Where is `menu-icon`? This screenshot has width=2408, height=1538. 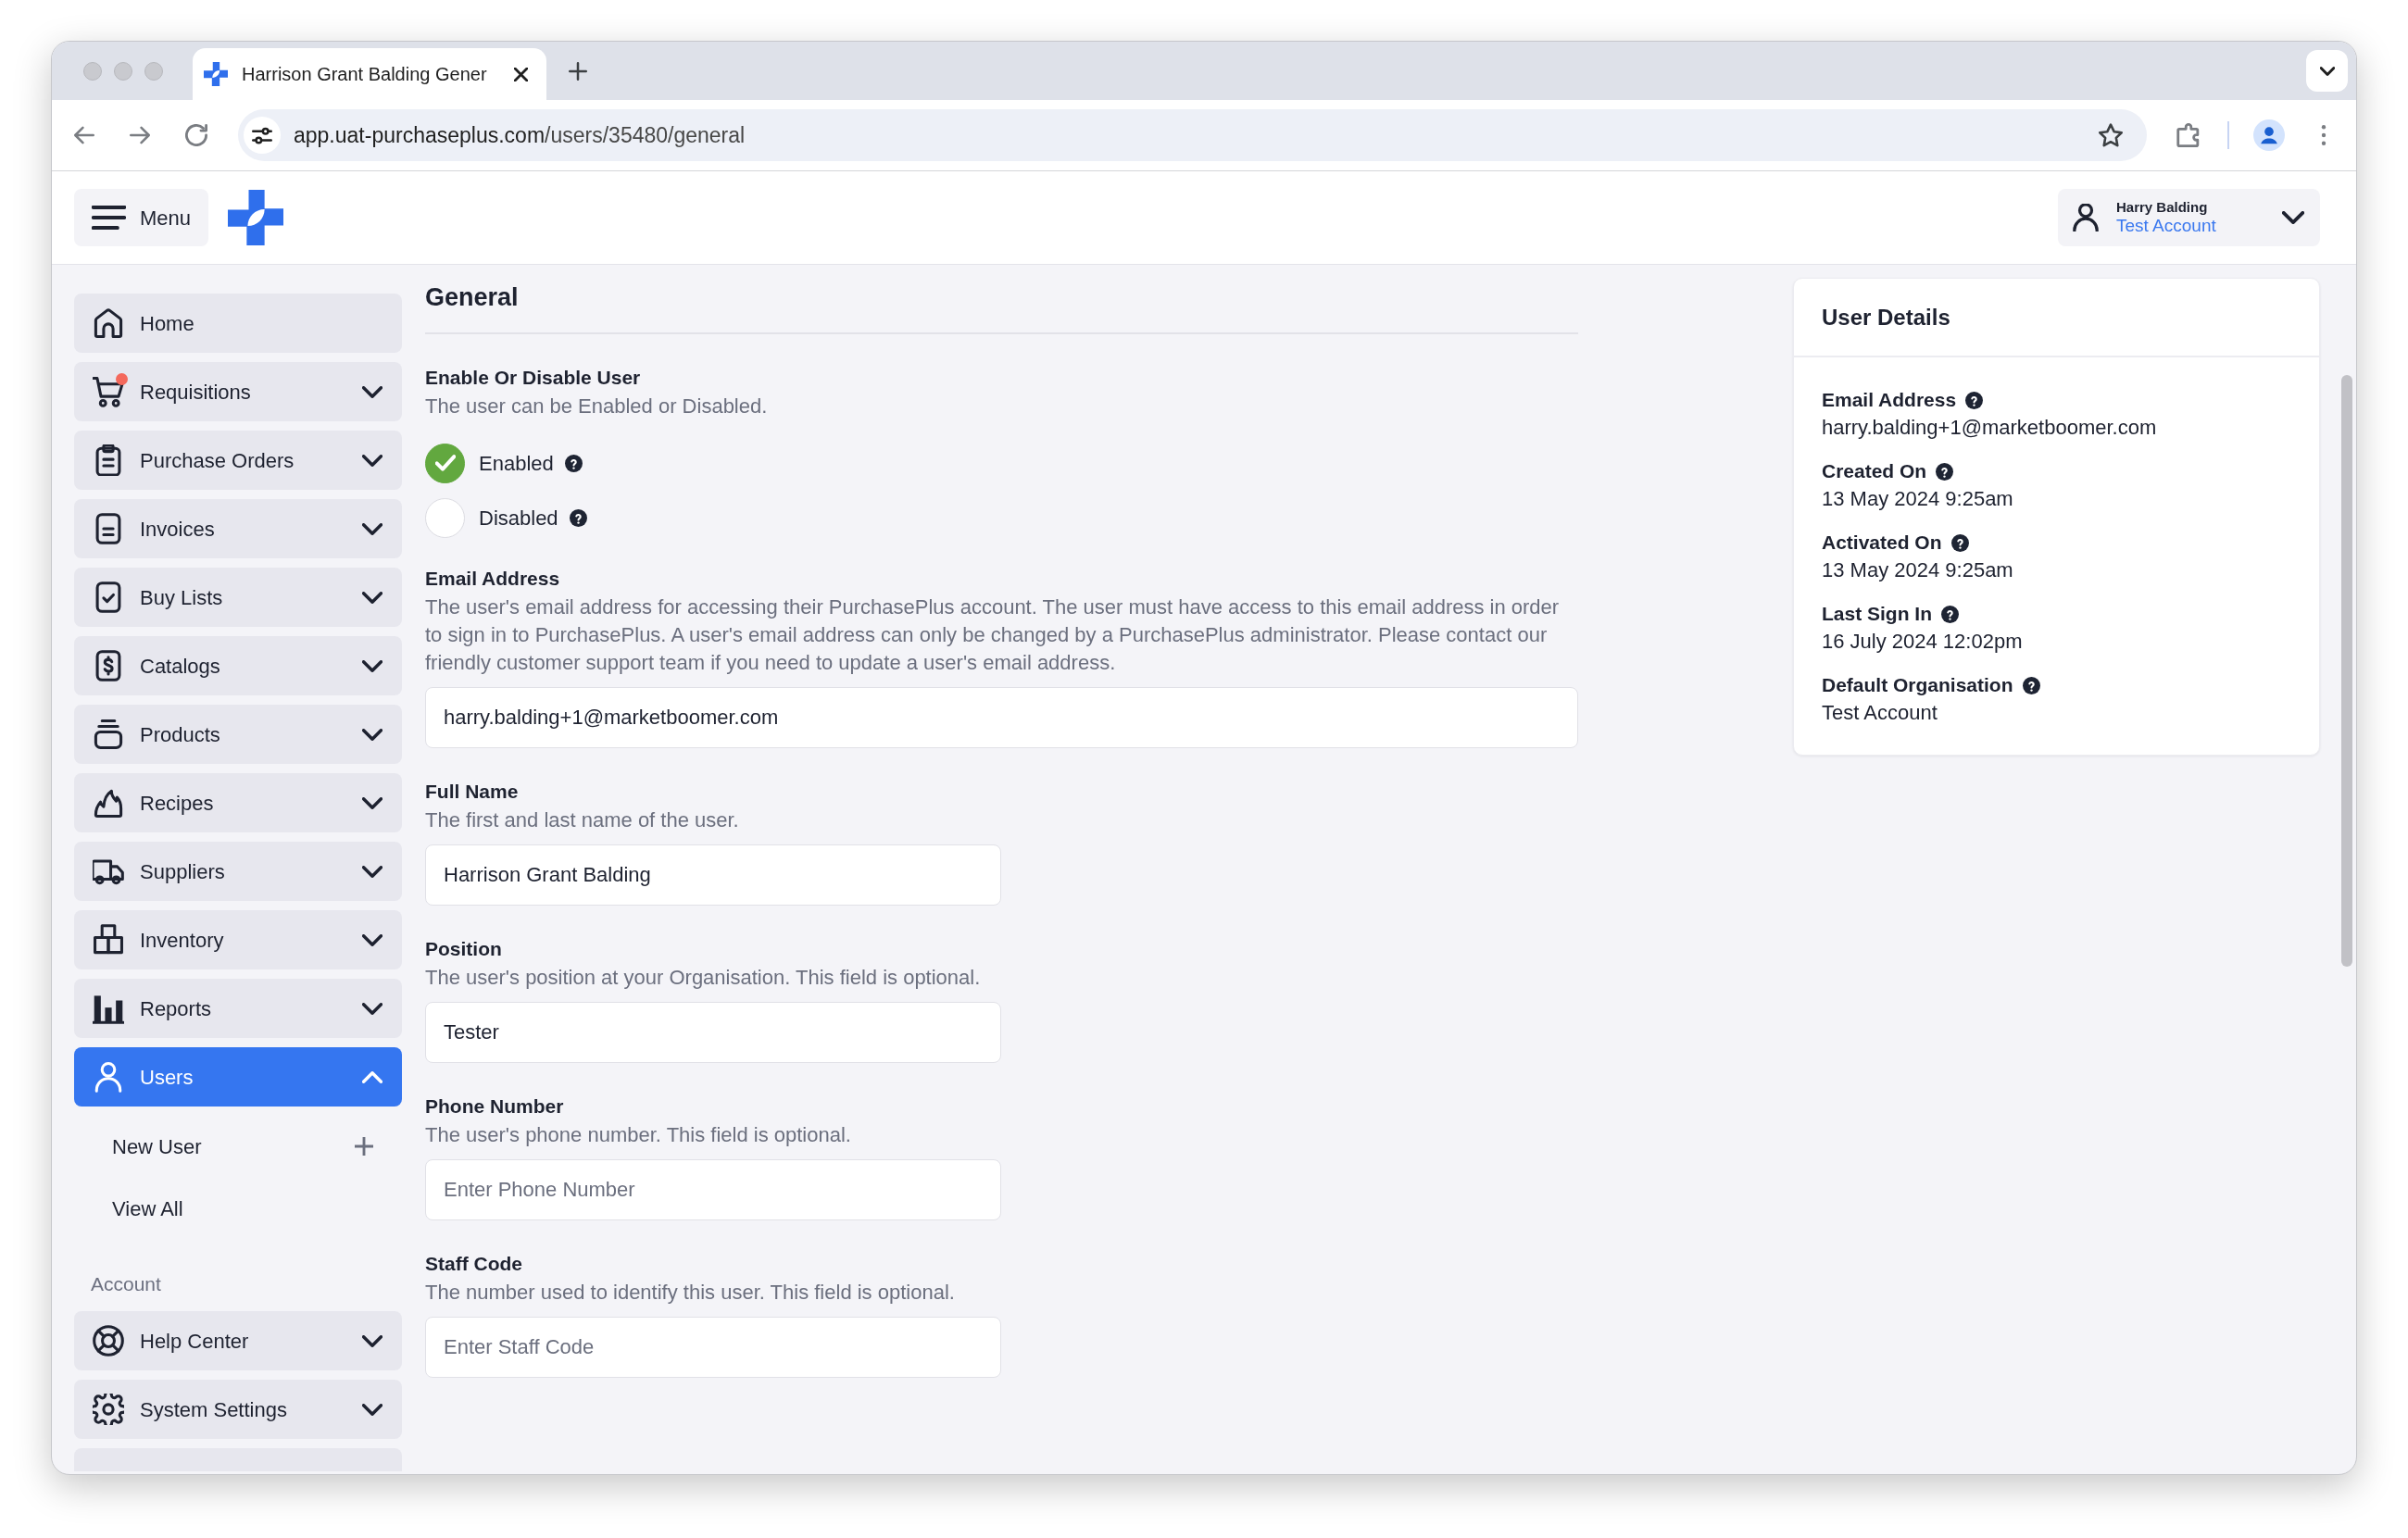 menu-icon is located at coordinates (109, 218).